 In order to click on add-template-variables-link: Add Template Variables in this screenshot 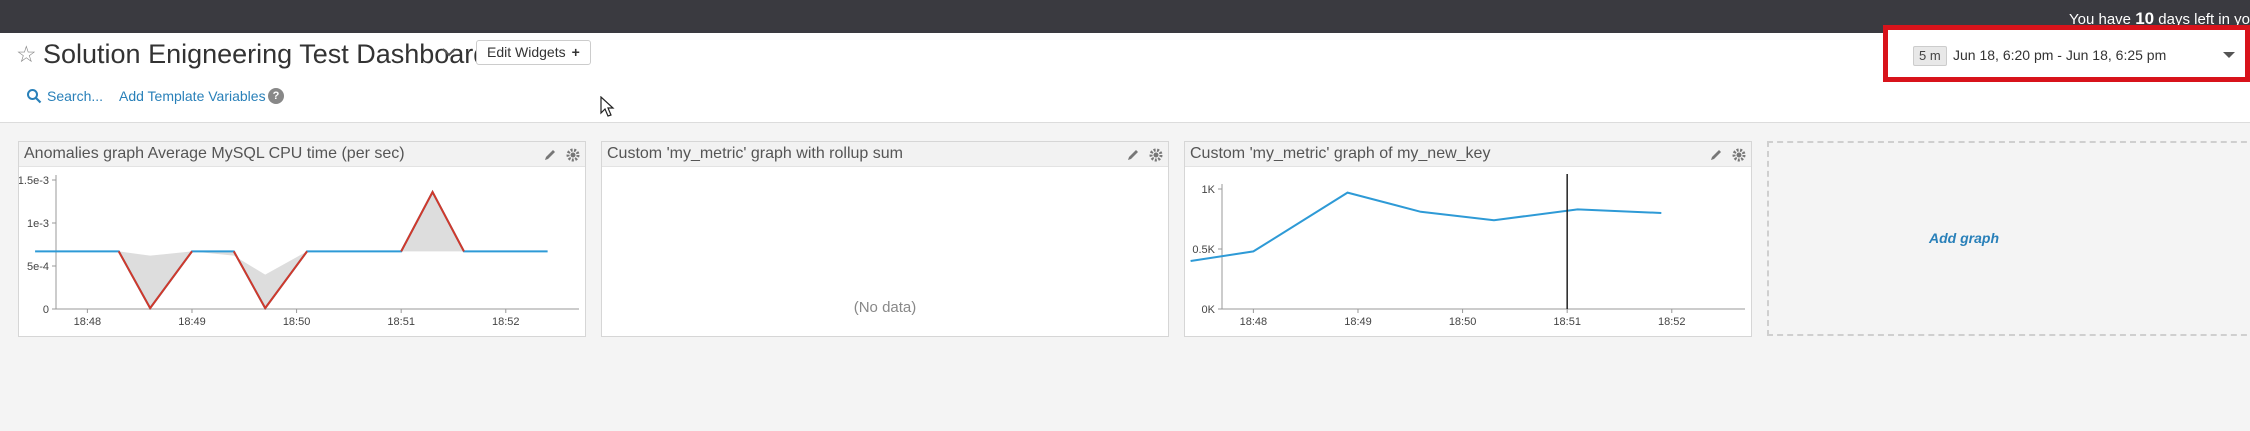, I will do `click(192, 96)`.